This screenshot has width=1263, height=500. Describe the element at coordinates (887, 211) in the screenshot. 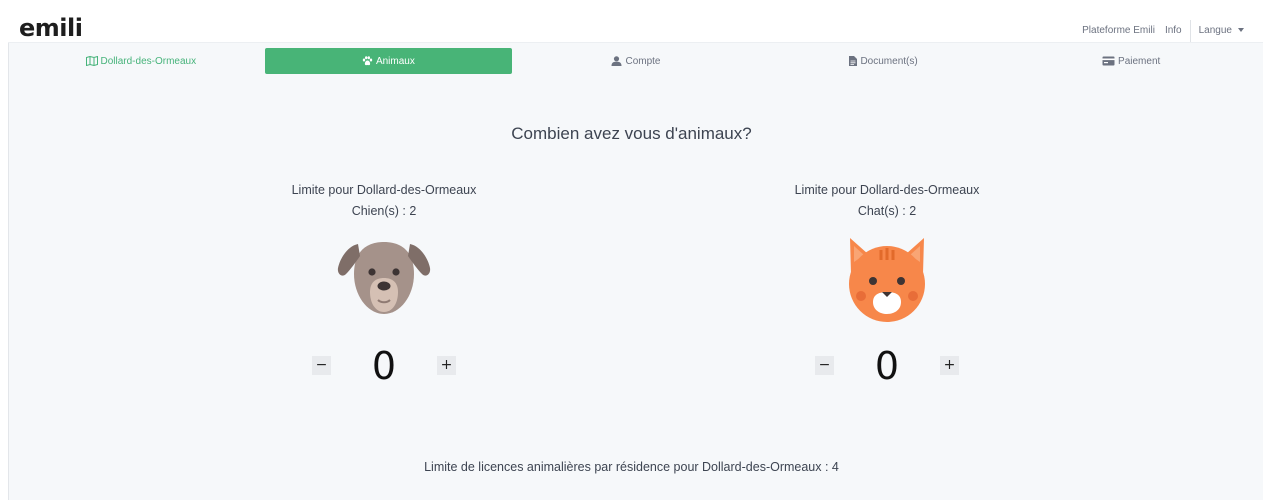

I see `cat-limit-count: Chat(s) : 2` at that location.